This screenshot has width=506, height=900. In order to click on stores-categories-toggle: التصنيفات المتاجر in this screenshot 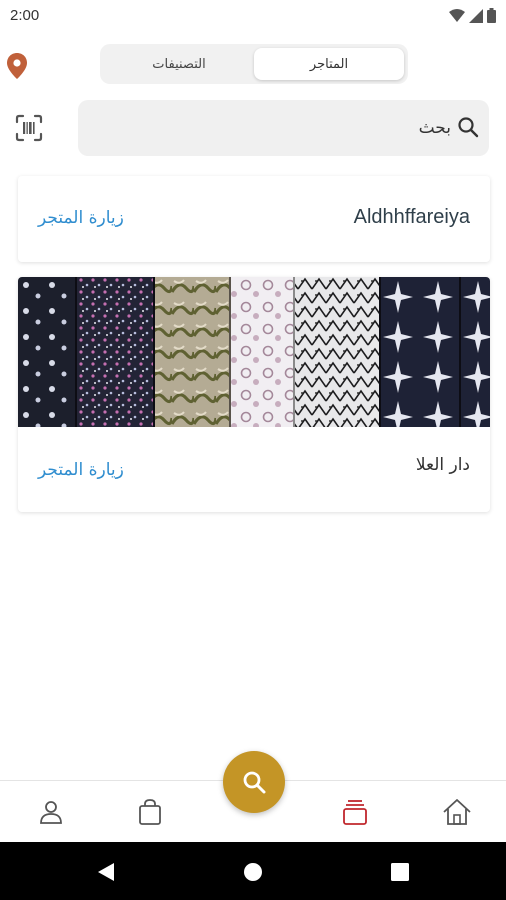, I will do `click(254, 64)`.